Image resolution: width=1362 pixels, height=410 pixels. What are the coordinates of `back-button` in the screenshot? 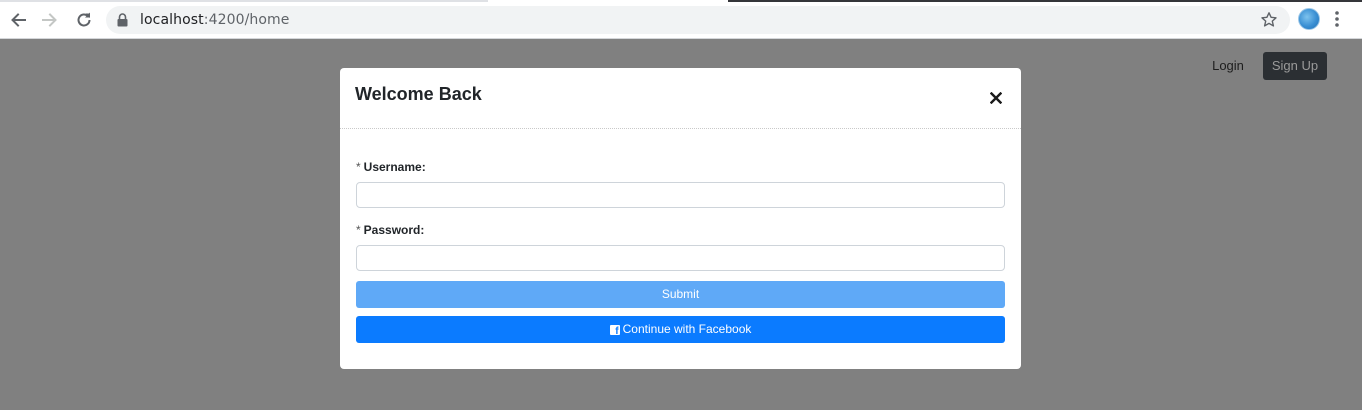 It's located at (18, 20).